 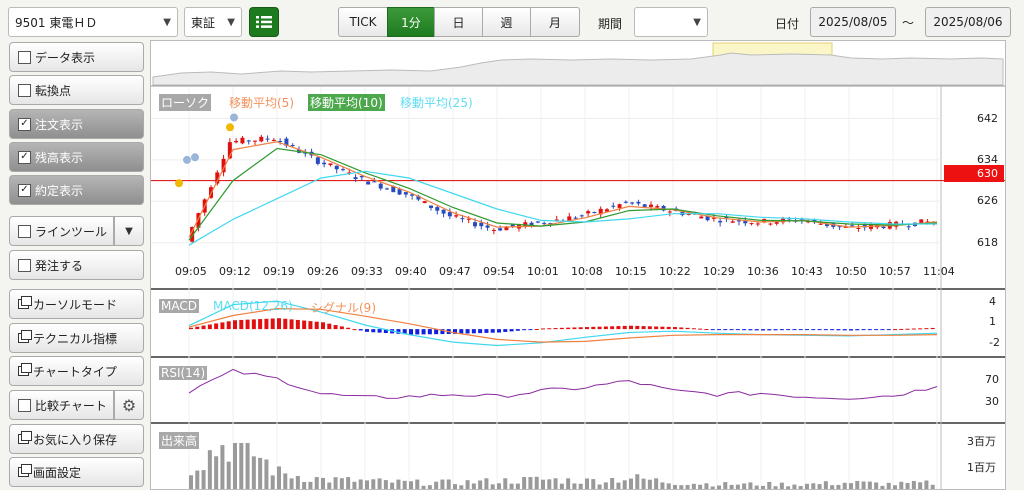 What do you see at coordinates (76, 57) in the screenshot?
I see `data-display-toggle: データ表示` at bounding box center [76, 57].